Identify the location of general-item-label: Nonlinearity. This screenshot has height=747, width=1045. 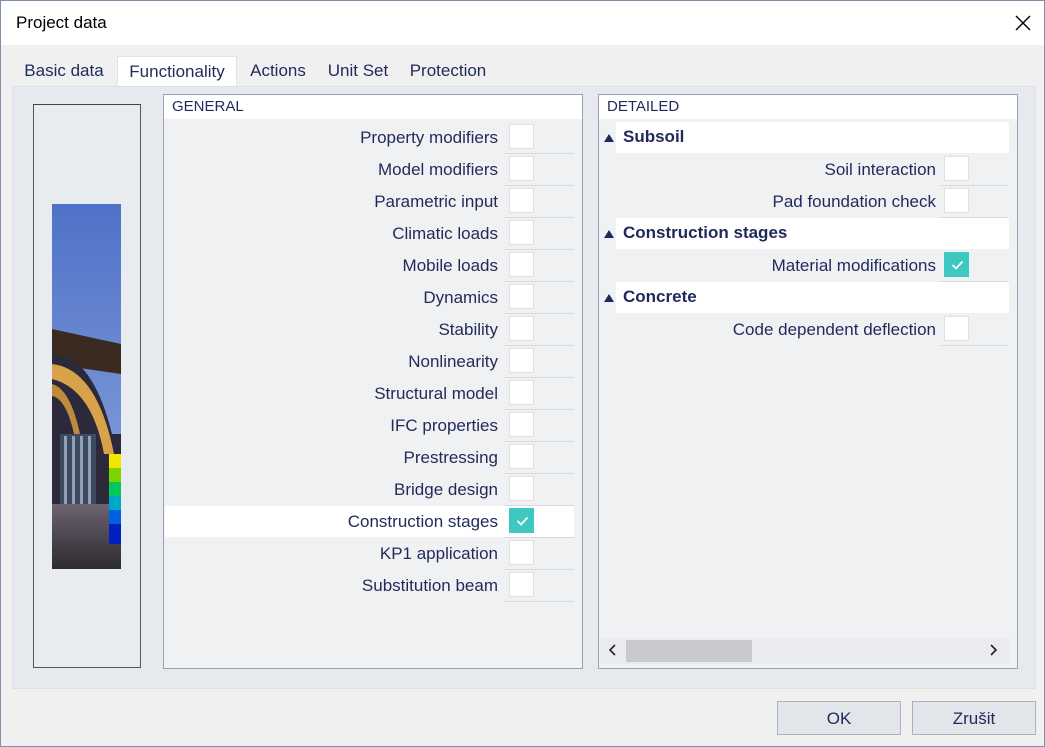
(453, 361).